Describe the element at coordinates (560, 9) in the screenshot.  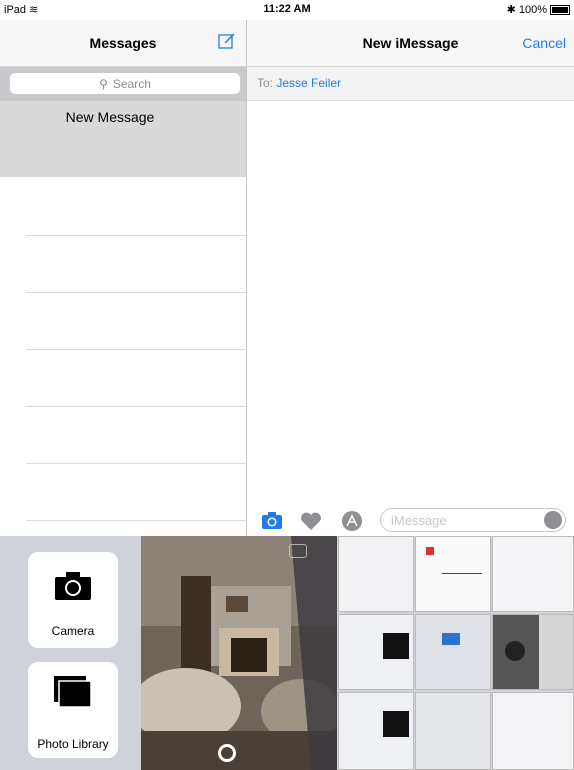
I see `battery-icon` at that location.